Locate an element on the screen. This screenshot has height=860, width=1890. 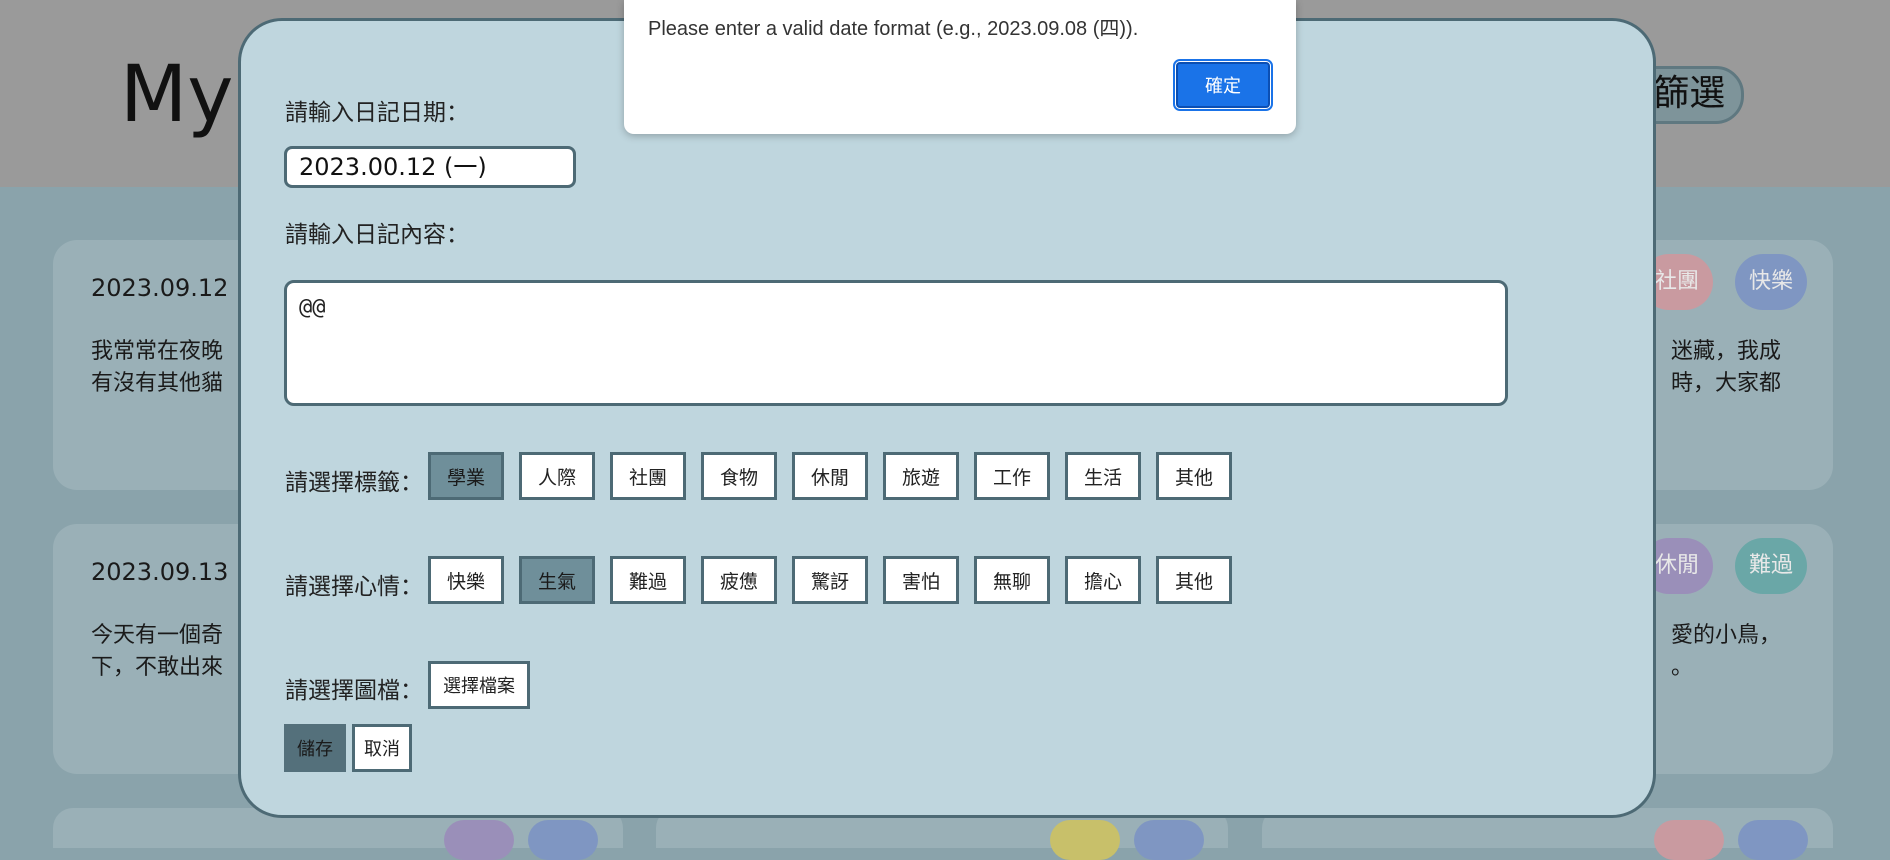
page-title: My is located at coordinates (177, 95).